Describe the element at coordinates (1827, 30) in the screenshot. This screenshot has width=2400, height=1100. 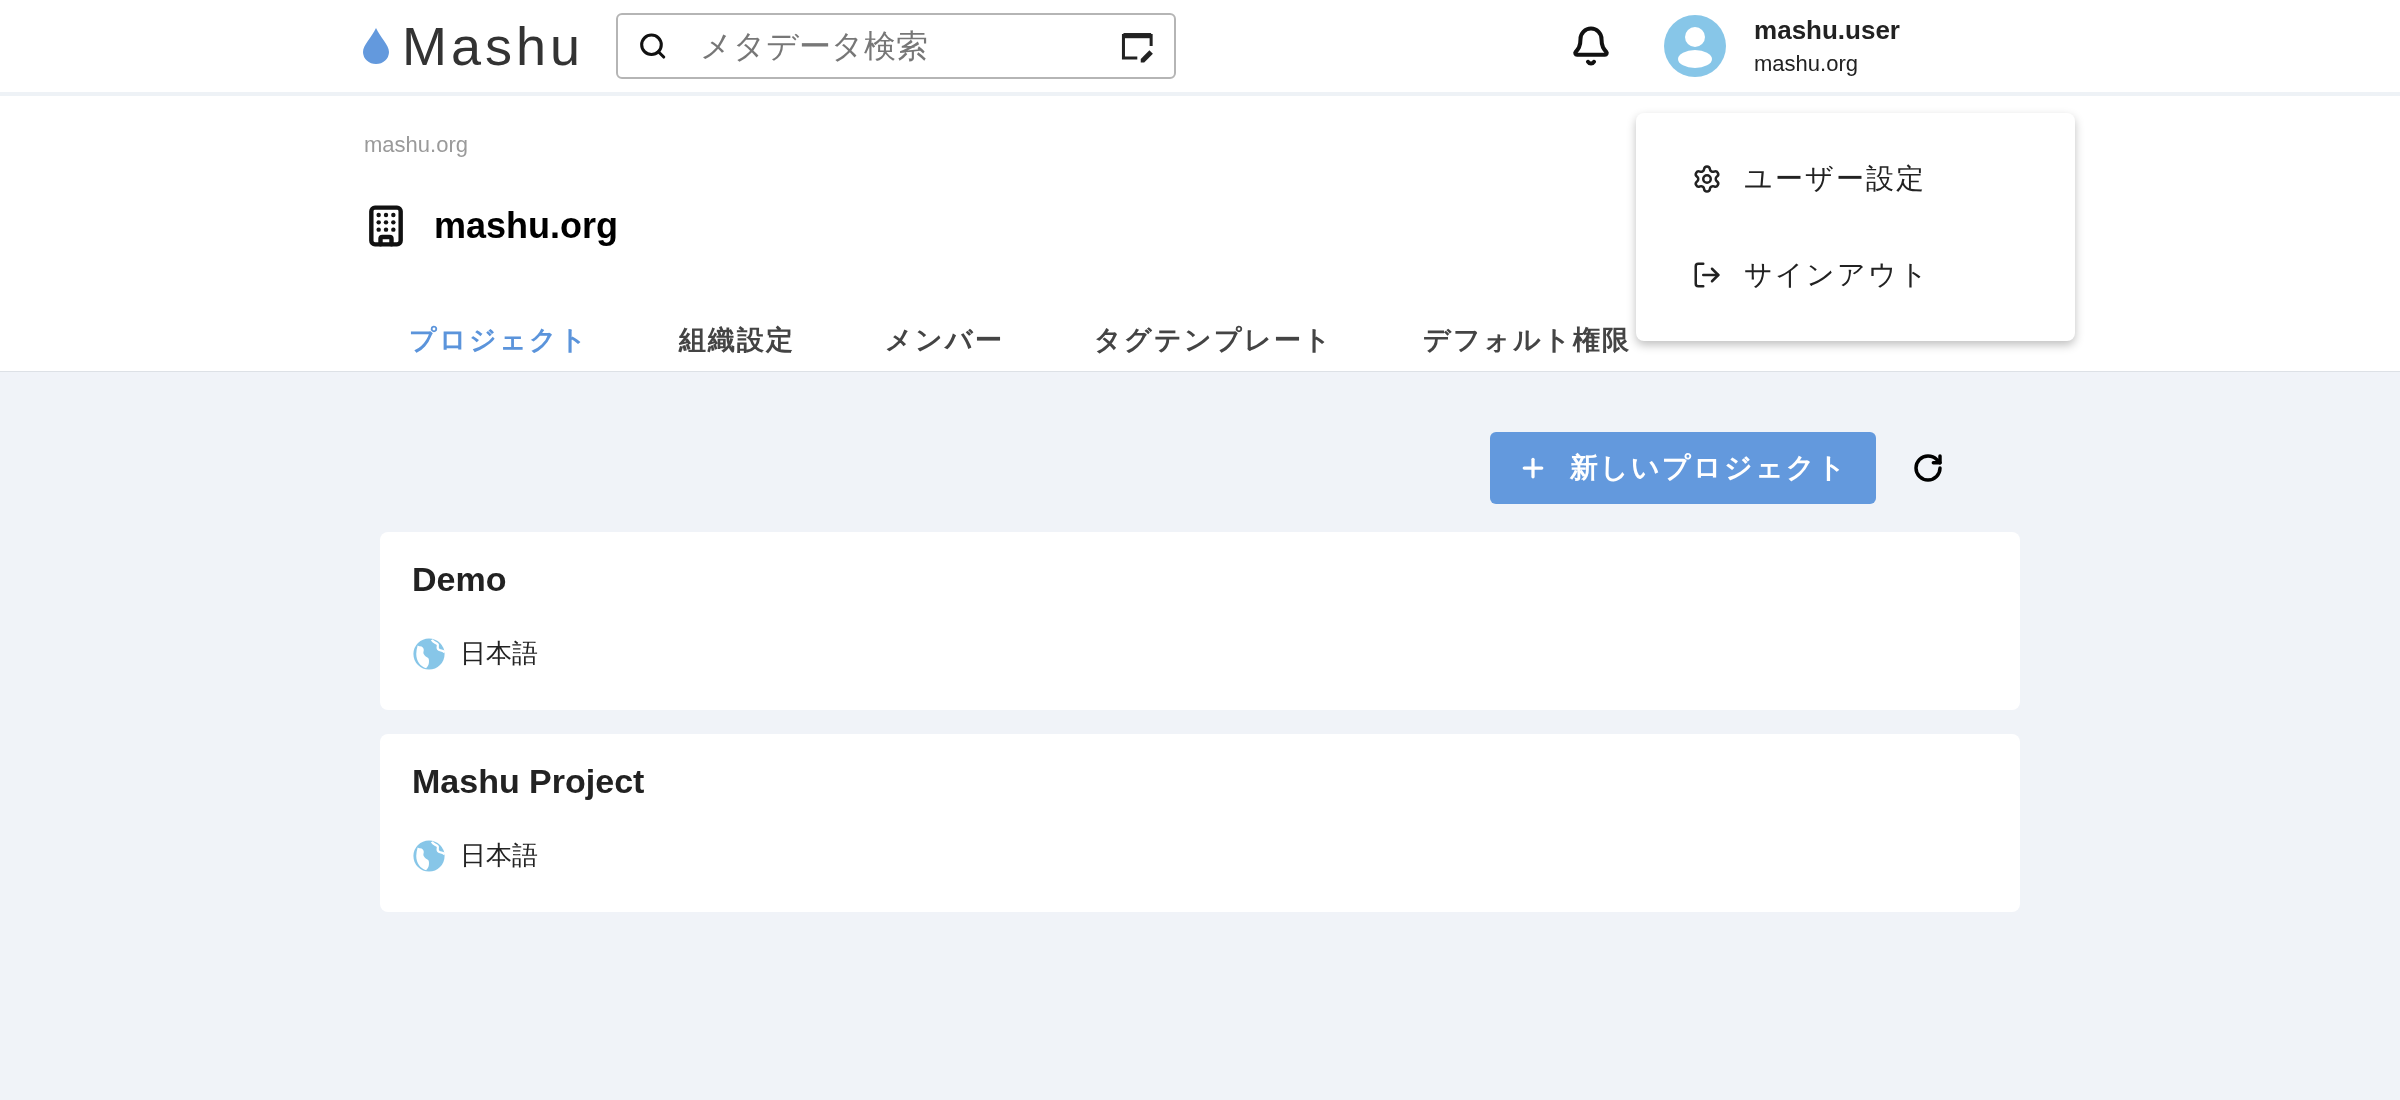
I see `user-name: mashu.user` at that location.